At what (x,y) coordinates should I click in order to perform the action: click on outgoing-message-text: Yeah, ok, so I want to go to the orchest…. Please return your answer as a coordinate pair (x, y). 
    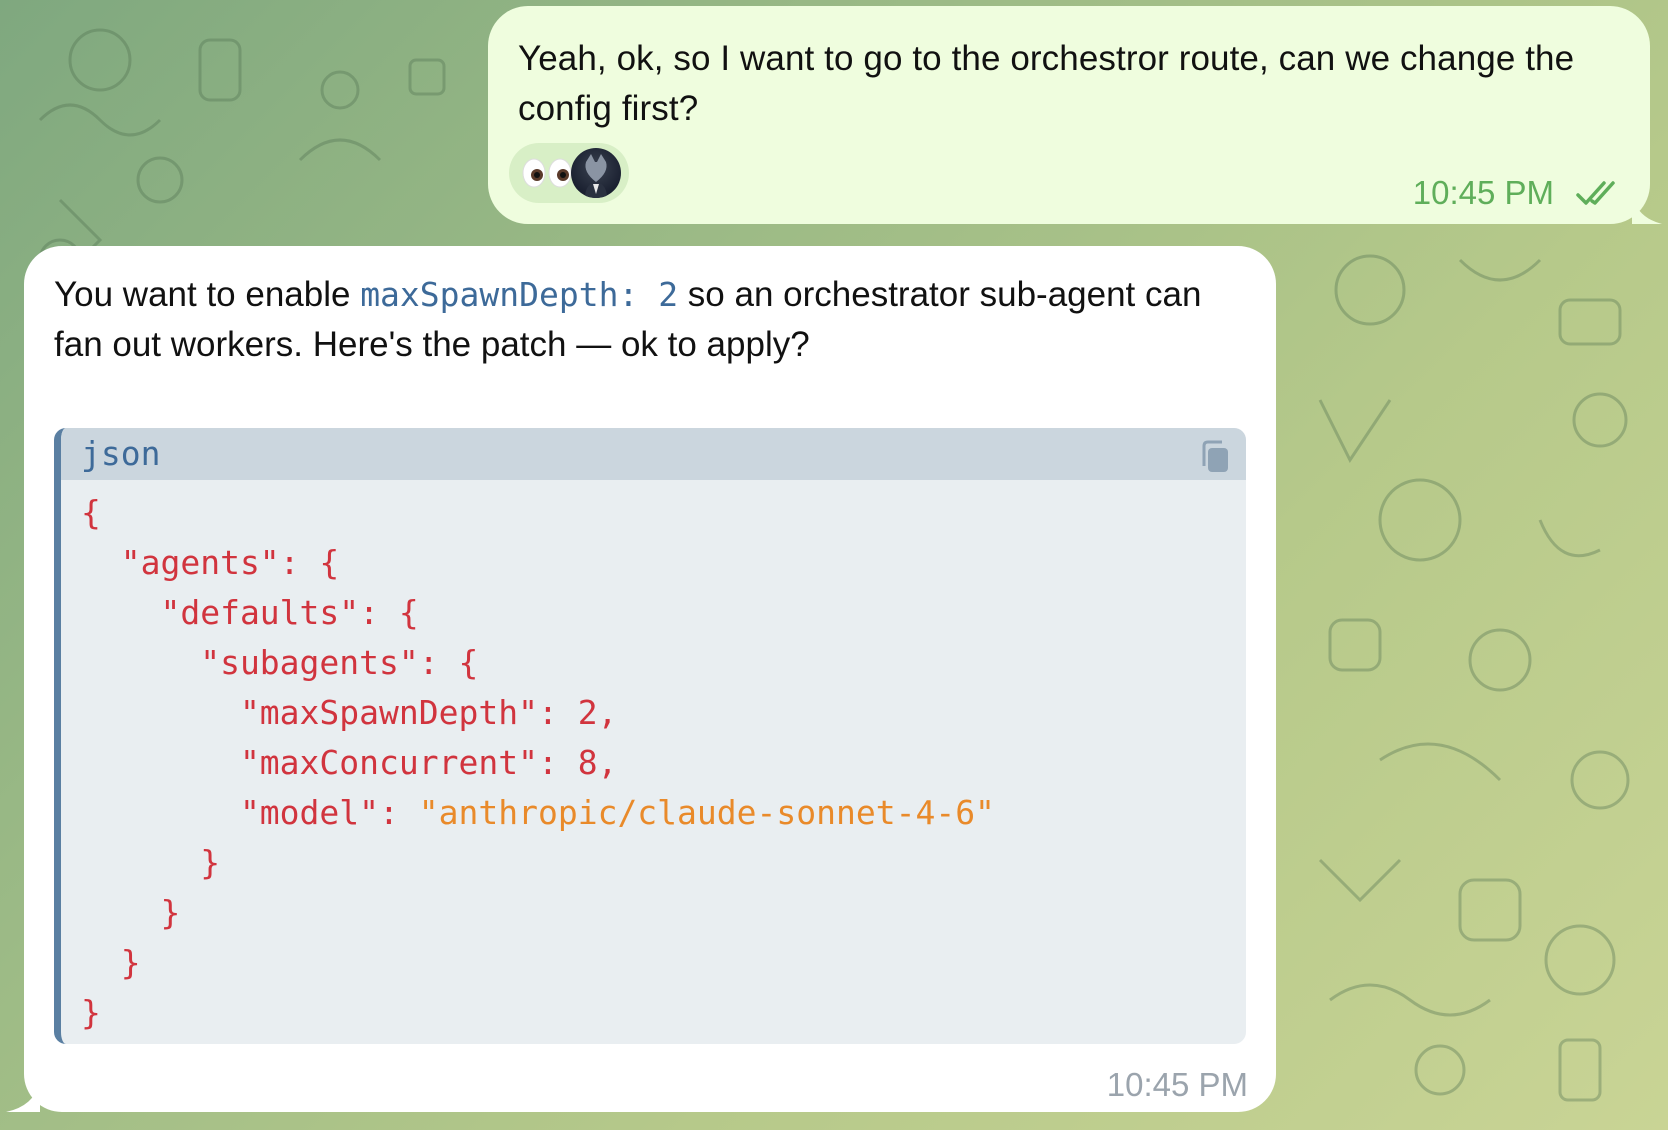
    Looking at the image, I should click on (1046, 83).